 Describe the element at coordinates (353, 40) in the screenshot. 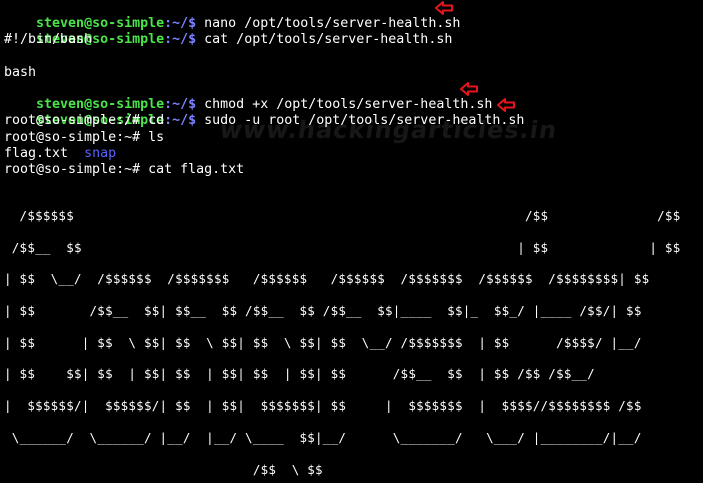

I see `terminal-line: #!/bin/bash` at that location.